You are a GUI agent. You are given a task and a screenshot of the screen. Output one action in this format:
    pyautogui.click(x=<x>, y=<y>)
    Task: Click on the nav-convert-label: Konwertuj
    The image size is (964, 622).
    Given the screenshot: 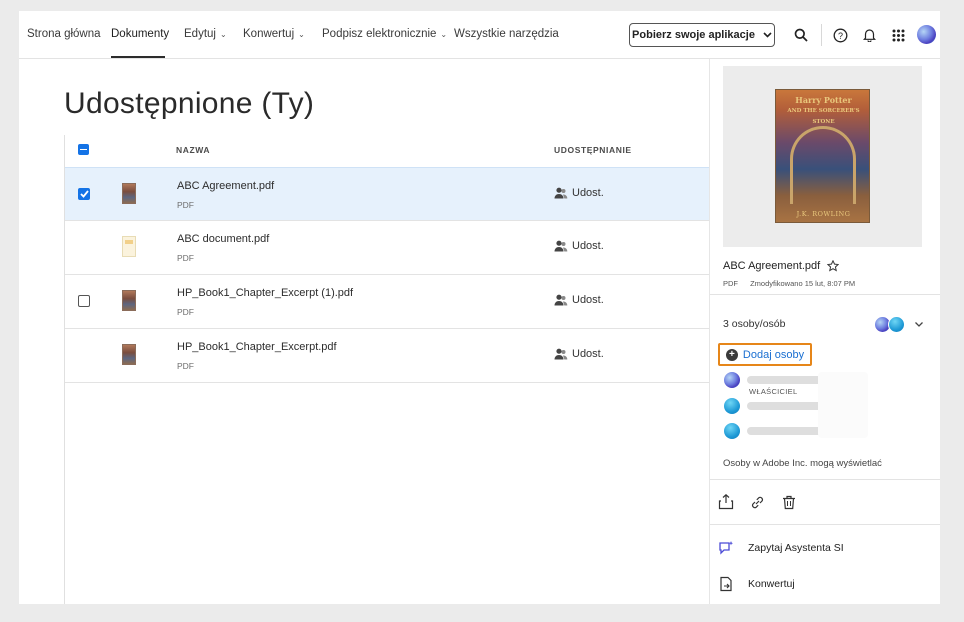 What is the action you would take?
    pyautogui.click(x=269, y=34)
    